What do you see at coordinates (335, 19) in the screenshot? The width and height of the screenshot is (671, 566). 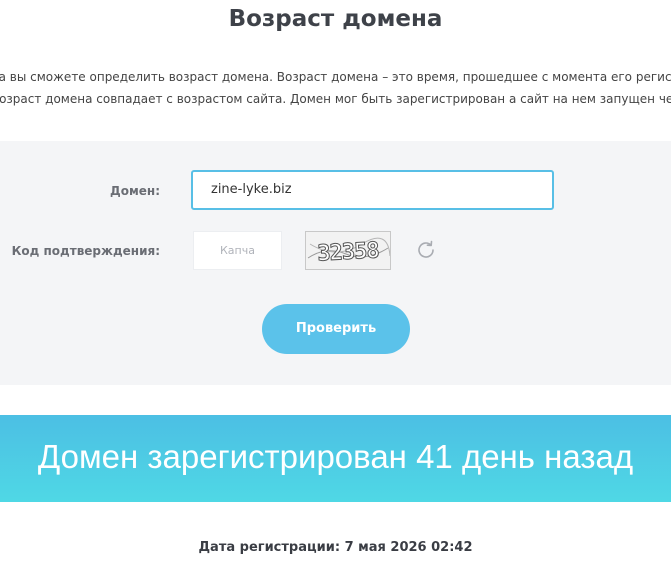 I see `page-title: Возраст домена` at bounding box center [335, 19].